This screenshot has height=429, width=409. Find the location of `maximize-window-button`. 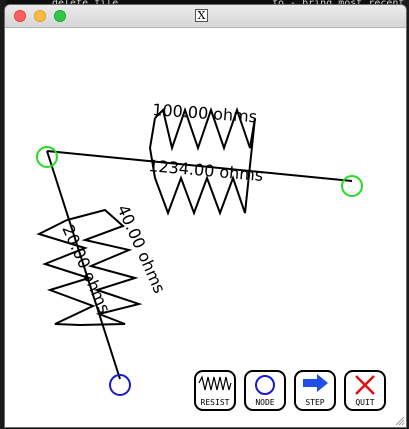

maximize-window-button is located at coordinates (60, 16).